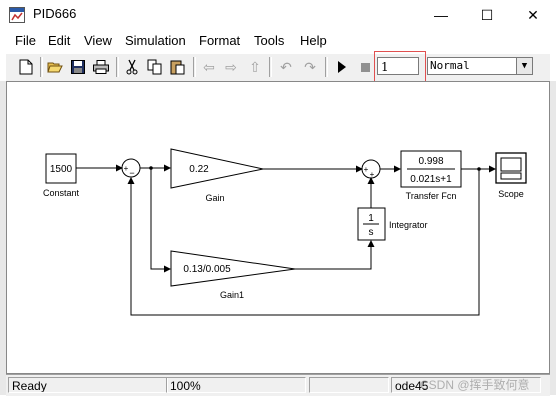  Describe the element at coordinates (131, 173) in the screenshot. I see `sum1-sign-minus: −` at that location.